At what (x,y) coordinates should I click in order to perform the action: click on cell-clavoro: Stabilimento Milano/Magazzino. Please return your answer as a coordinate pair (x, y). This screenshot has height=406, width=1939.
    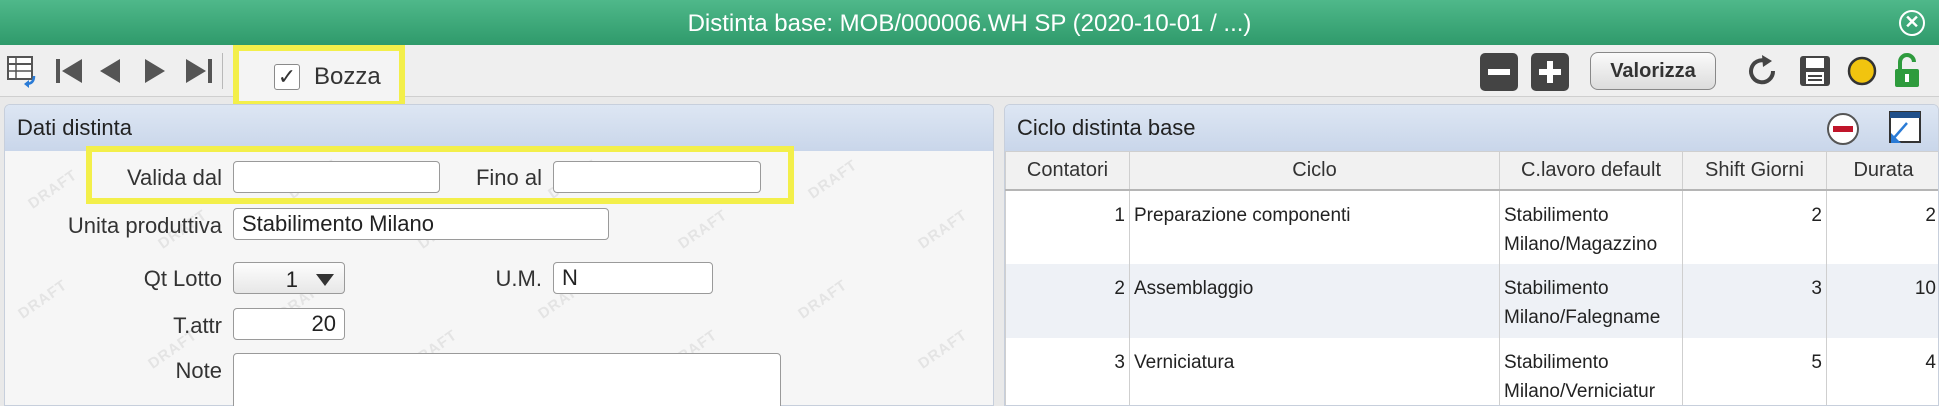
    Looking at the image, I should click on (1591, 226).